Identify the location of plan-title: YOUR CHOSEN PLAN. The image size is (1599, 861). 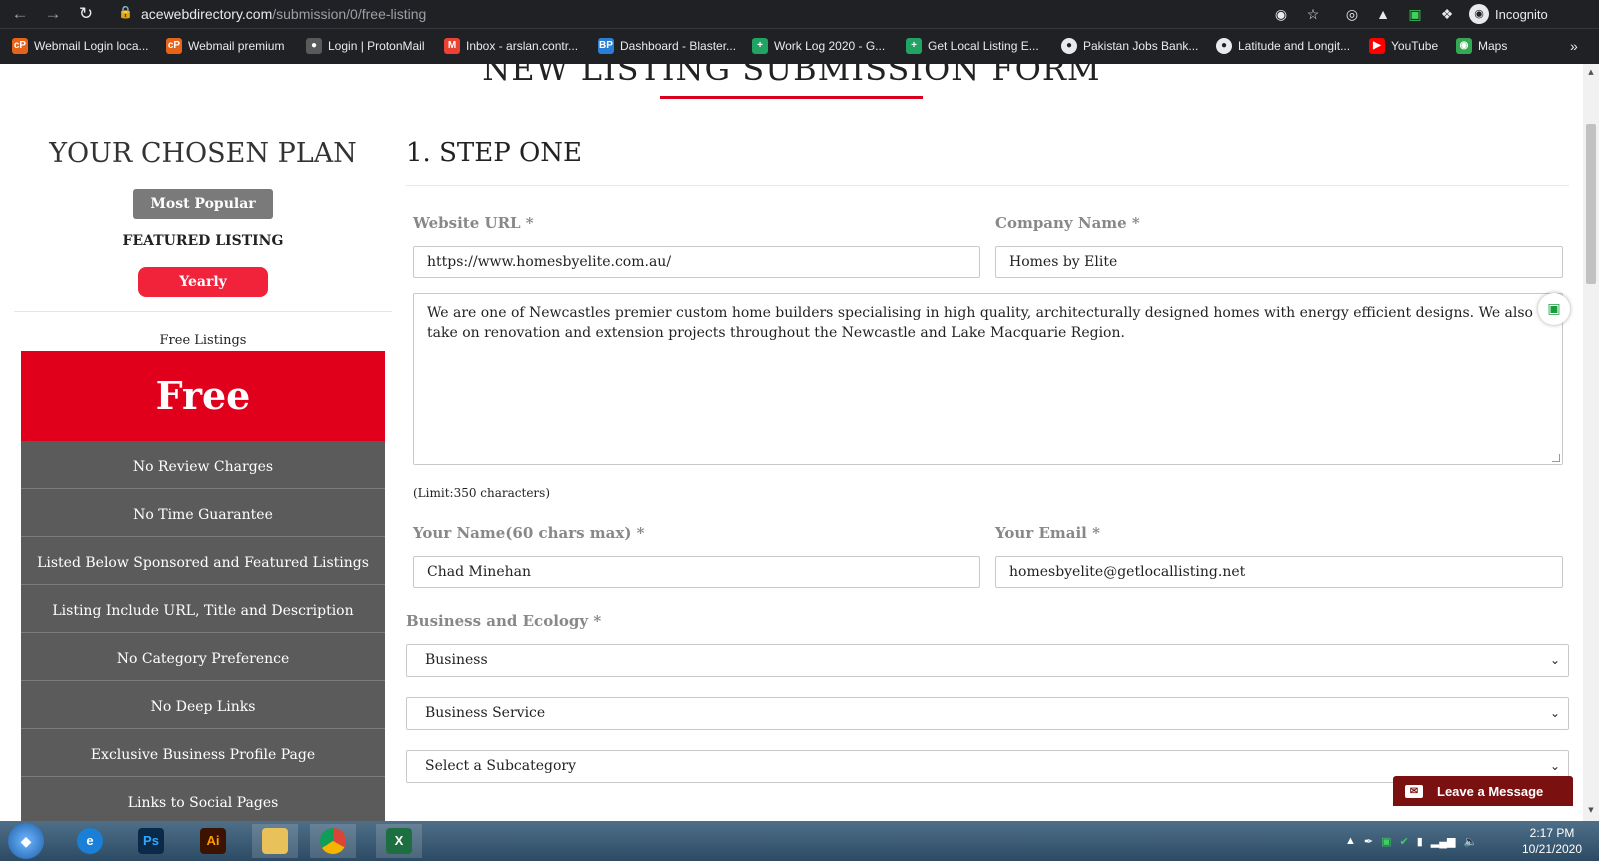
(203, 153).